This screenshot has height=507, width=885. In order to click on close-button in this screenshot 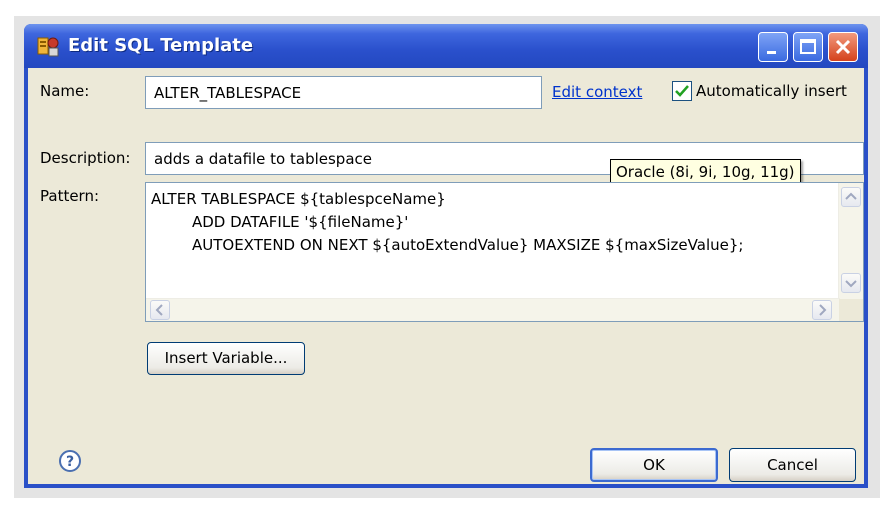, I will do `click(843, 47)`.